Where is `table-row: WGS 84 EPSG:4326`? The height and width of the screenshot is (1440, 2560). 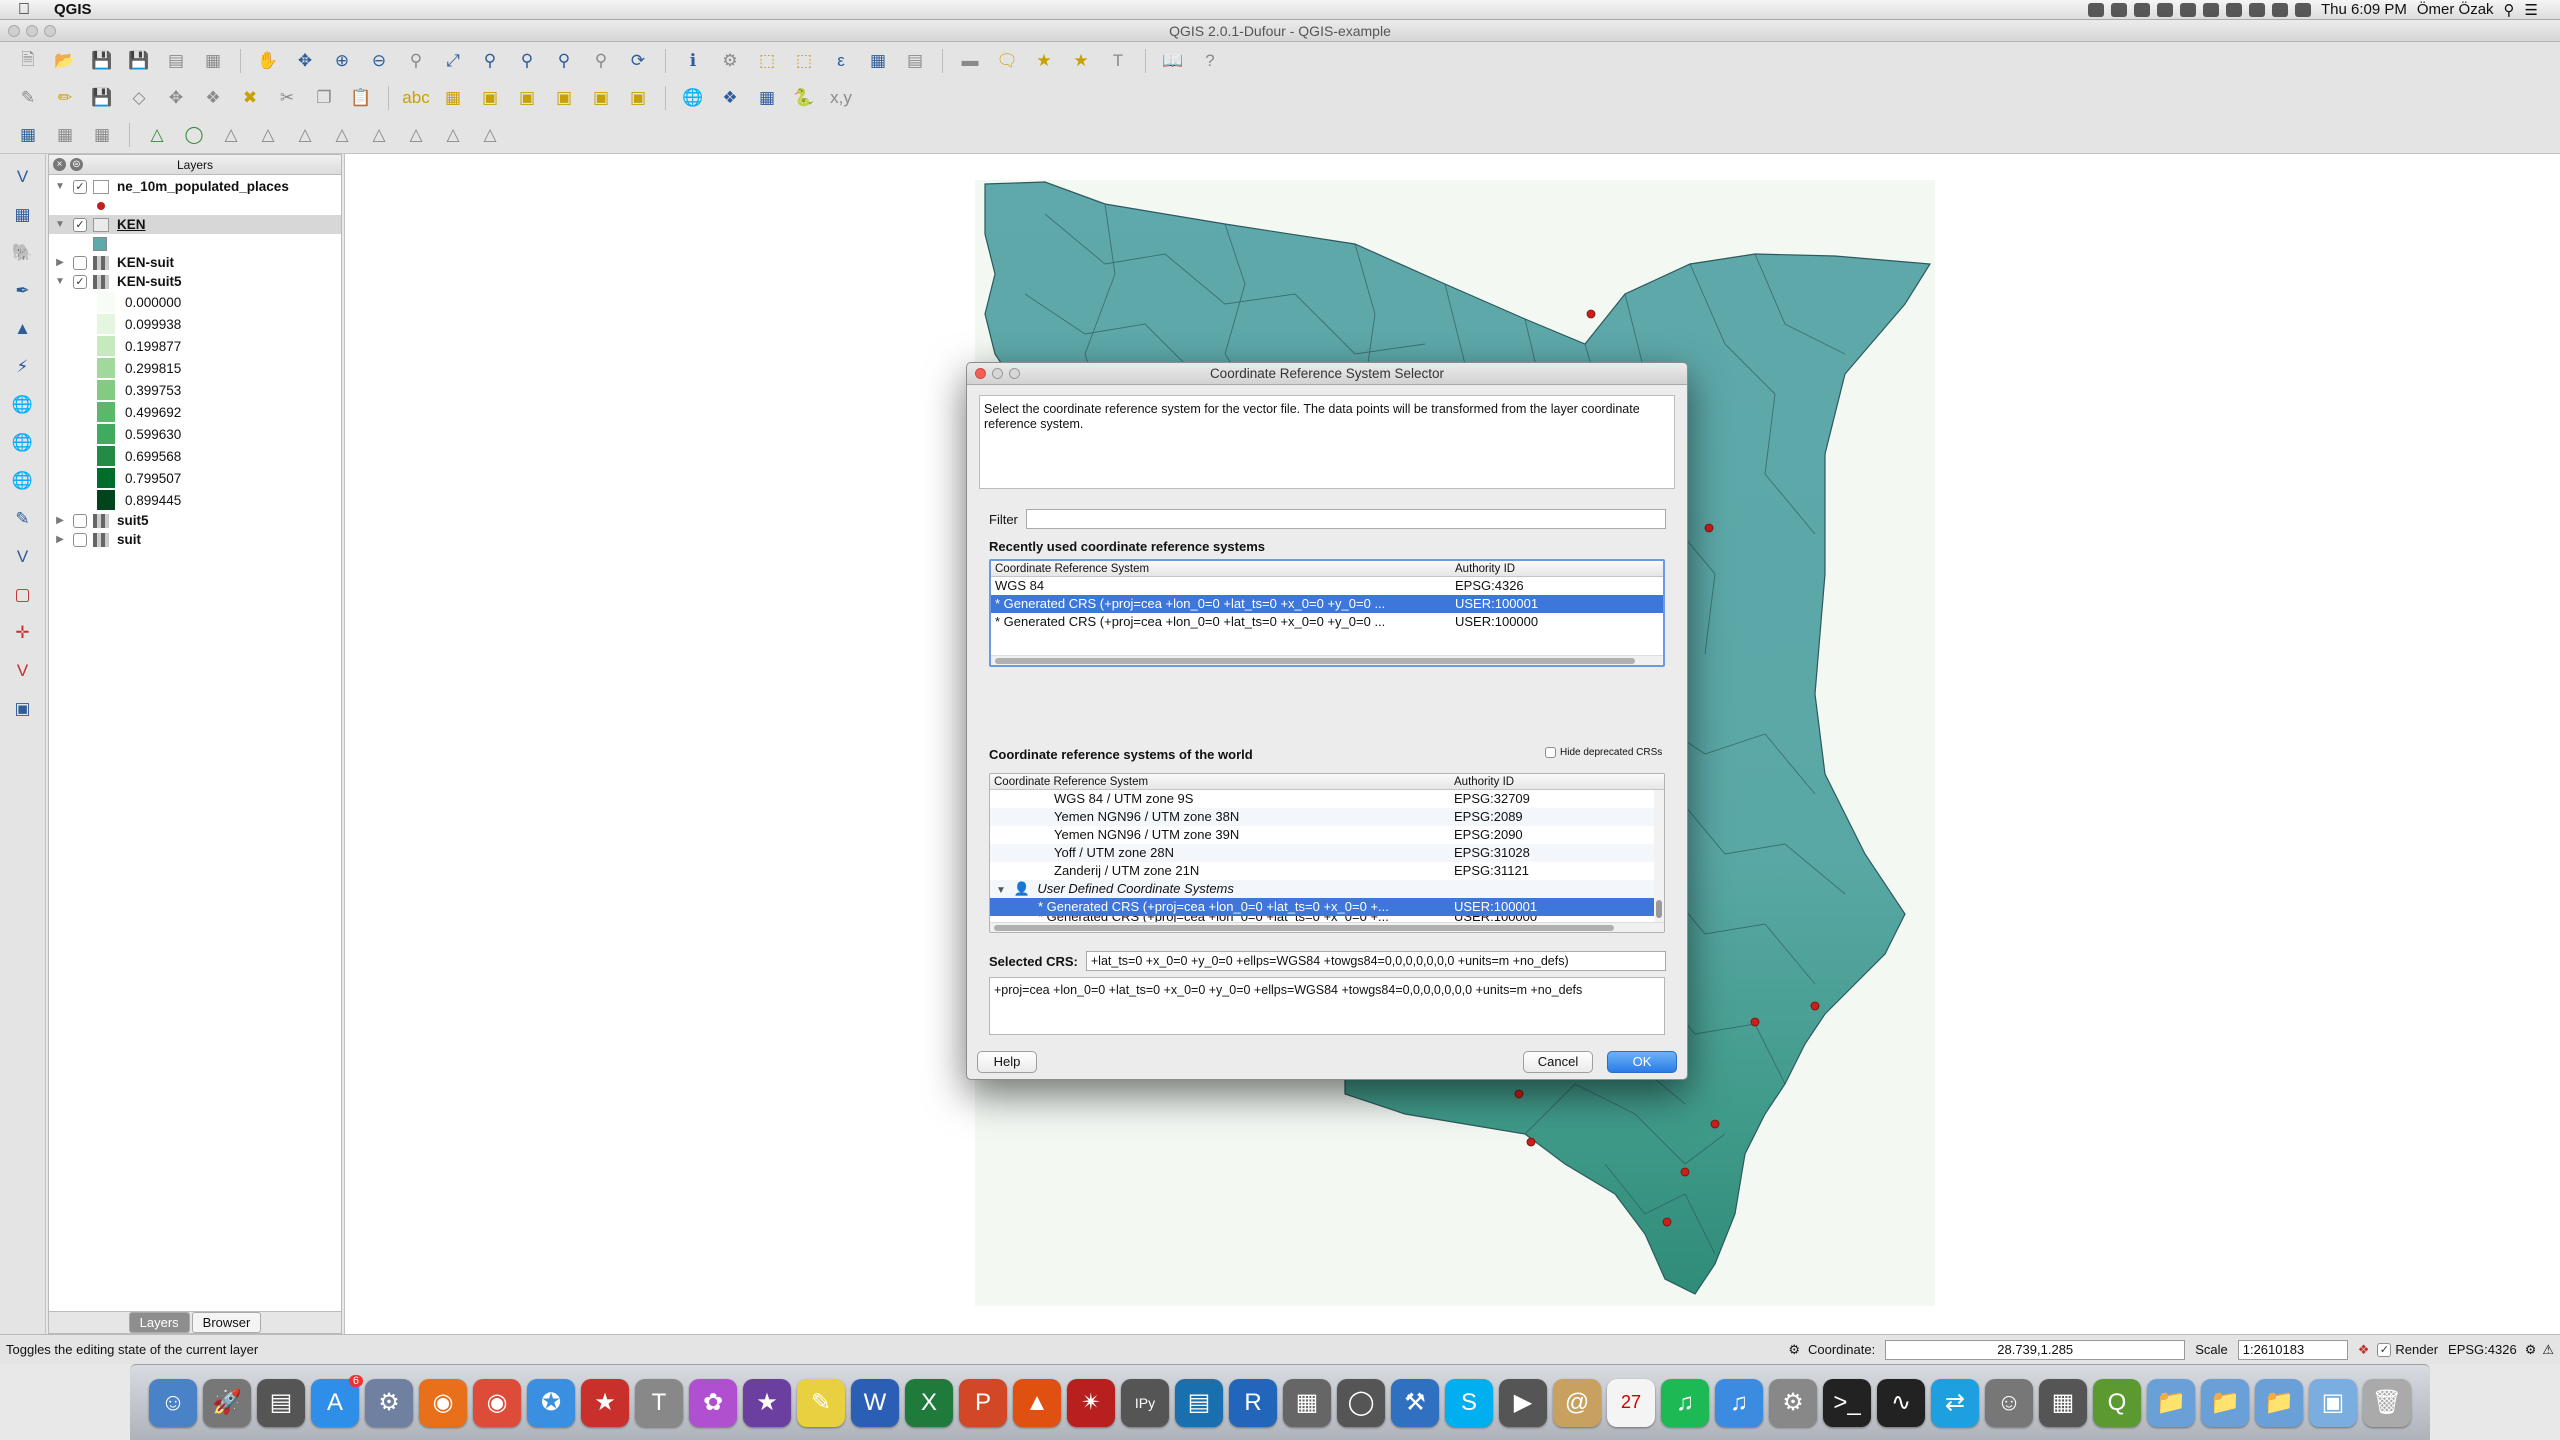
table-row: WGS 84 EPSG:4326 is located at coordinates (1327, 586).